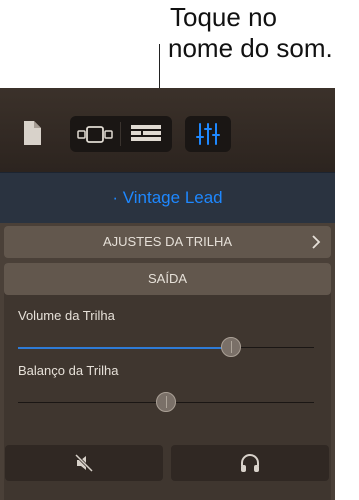  I want to click on view-toggle-icon, so click(95, 134).